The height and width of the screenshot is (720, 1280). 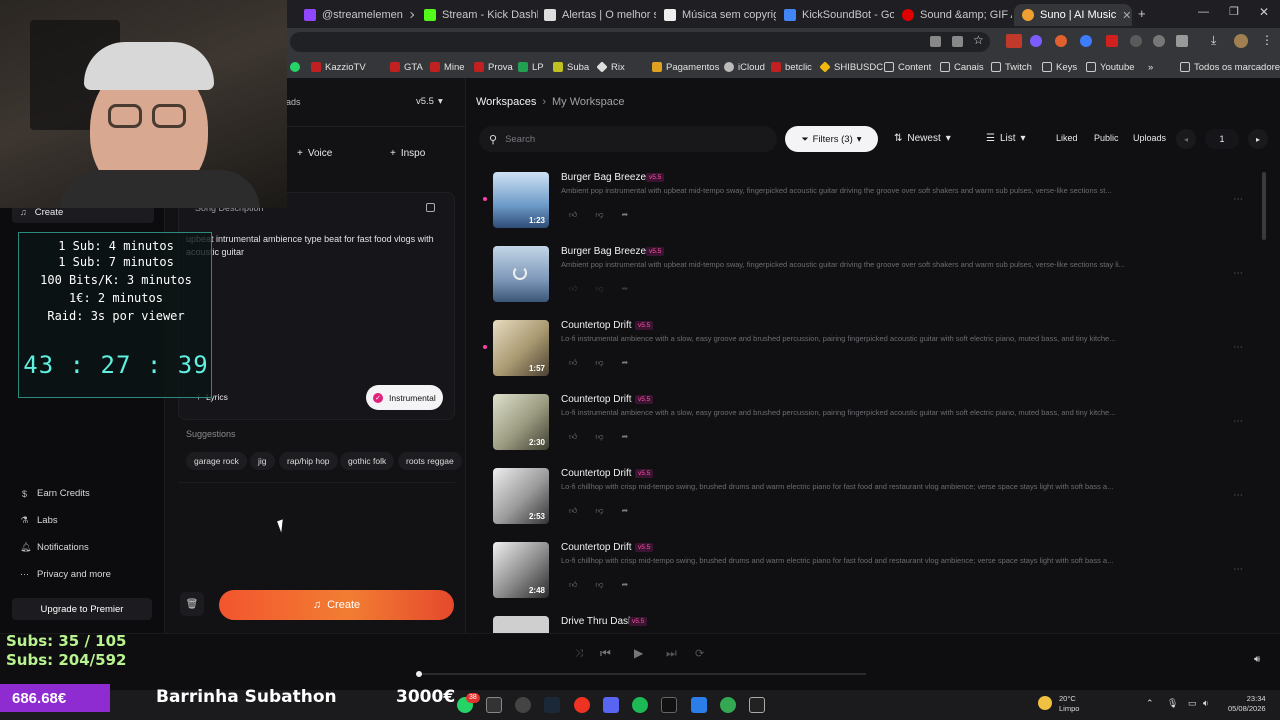 I want to click on sidebar-item-privacy: ⋯ Privacy and more, so click(x=65, y=574).